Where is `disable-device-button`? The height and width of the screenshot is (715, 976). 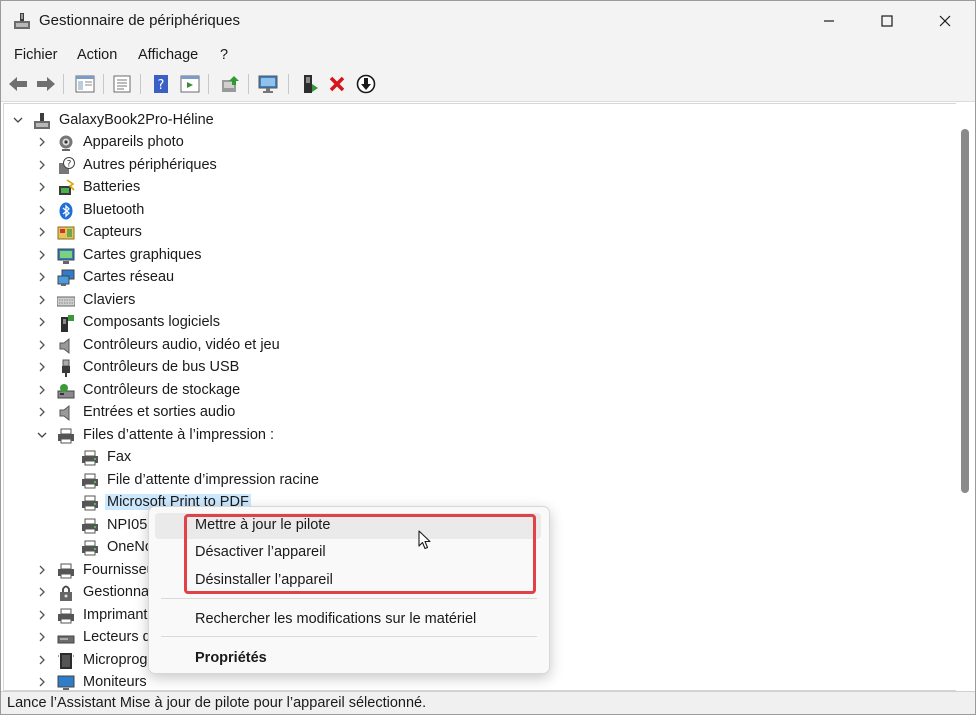
disable-device-button is located at coordinates (366, 84).